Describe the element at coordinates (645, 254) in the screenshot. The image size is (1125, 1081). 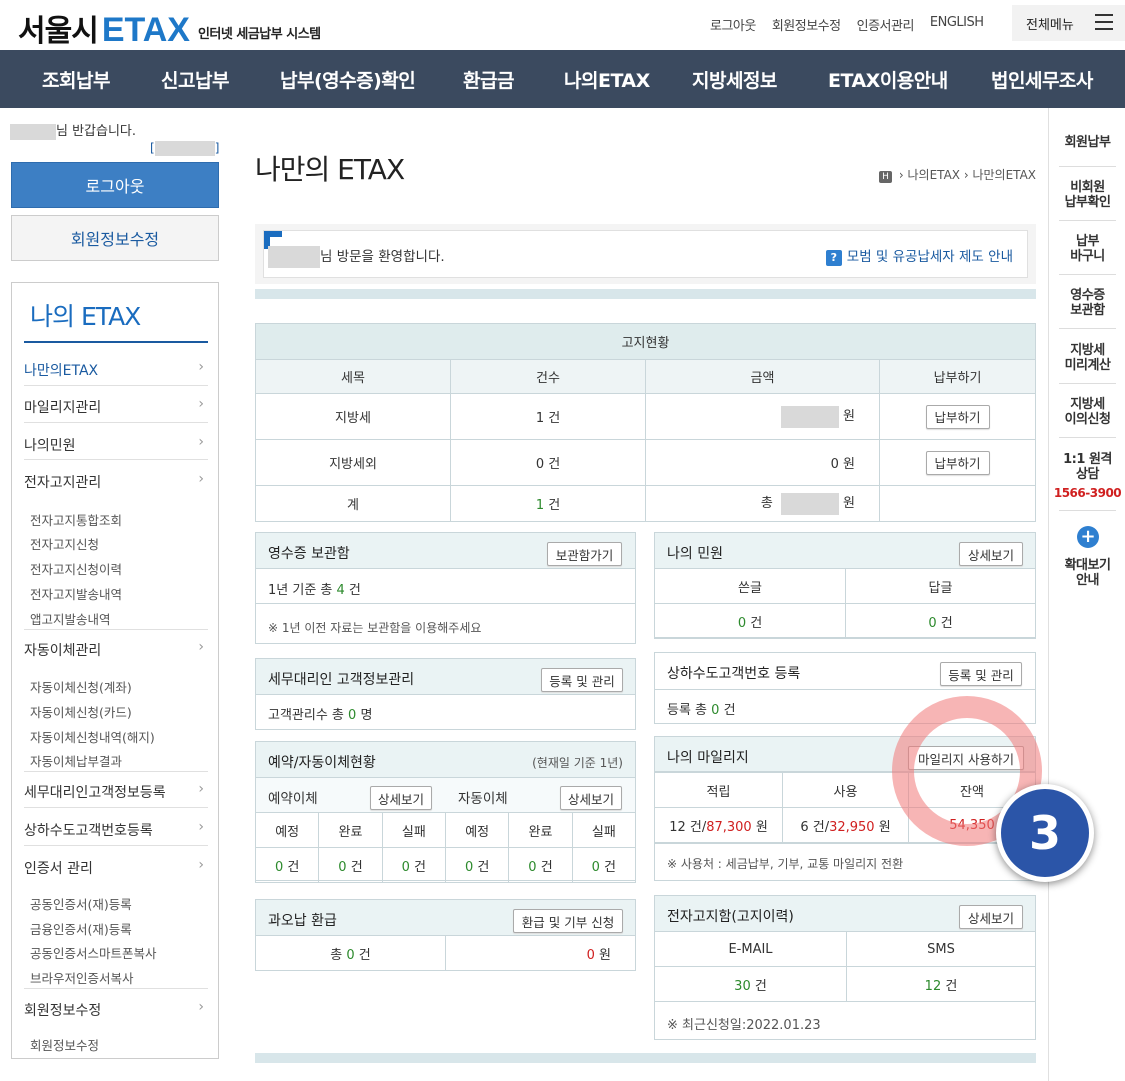
I see `welcome-box: 님 방문을 환영합니다. ? 모범 및 유공납세자 제도 안내` at that location.